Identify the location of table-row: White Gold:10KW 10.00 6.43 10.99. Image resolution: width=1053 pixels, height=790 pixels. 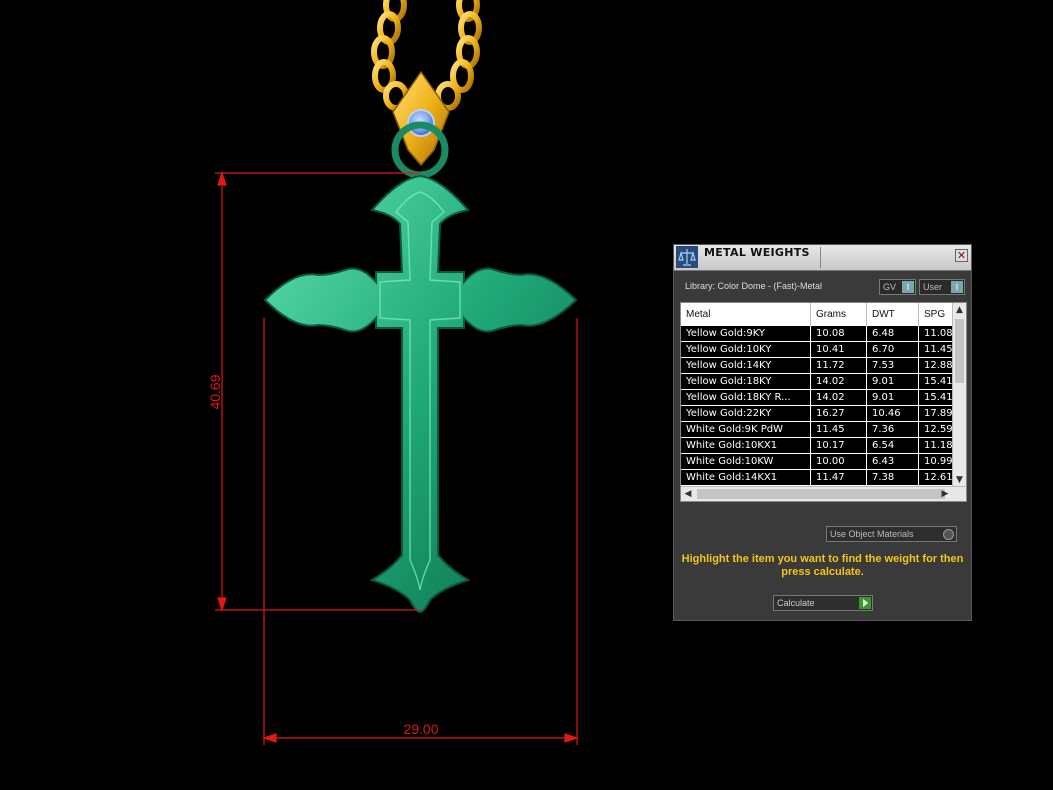
(820, 462).